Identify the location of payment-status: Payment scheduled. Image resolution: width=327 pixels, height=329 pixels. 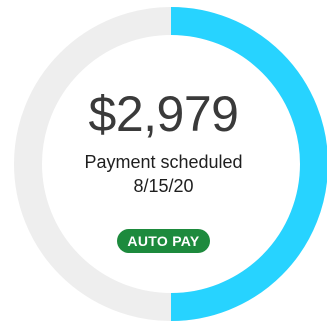
(163, 162).